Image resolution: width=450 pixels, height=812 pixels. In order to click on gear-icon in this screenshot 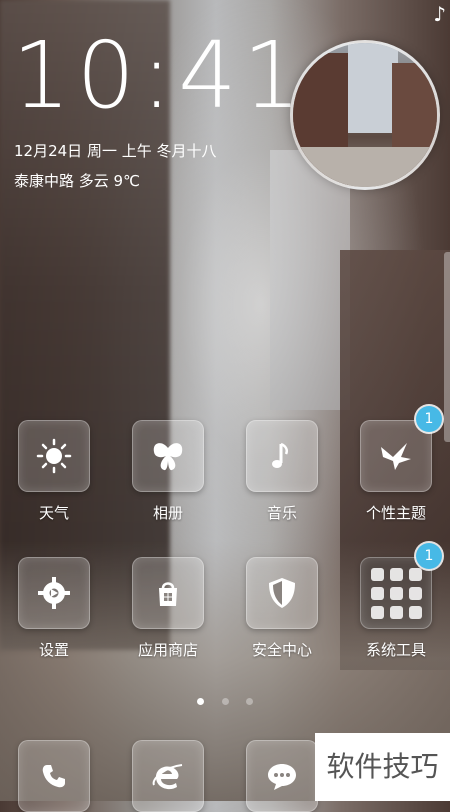, I will do `click(54, 593)`.